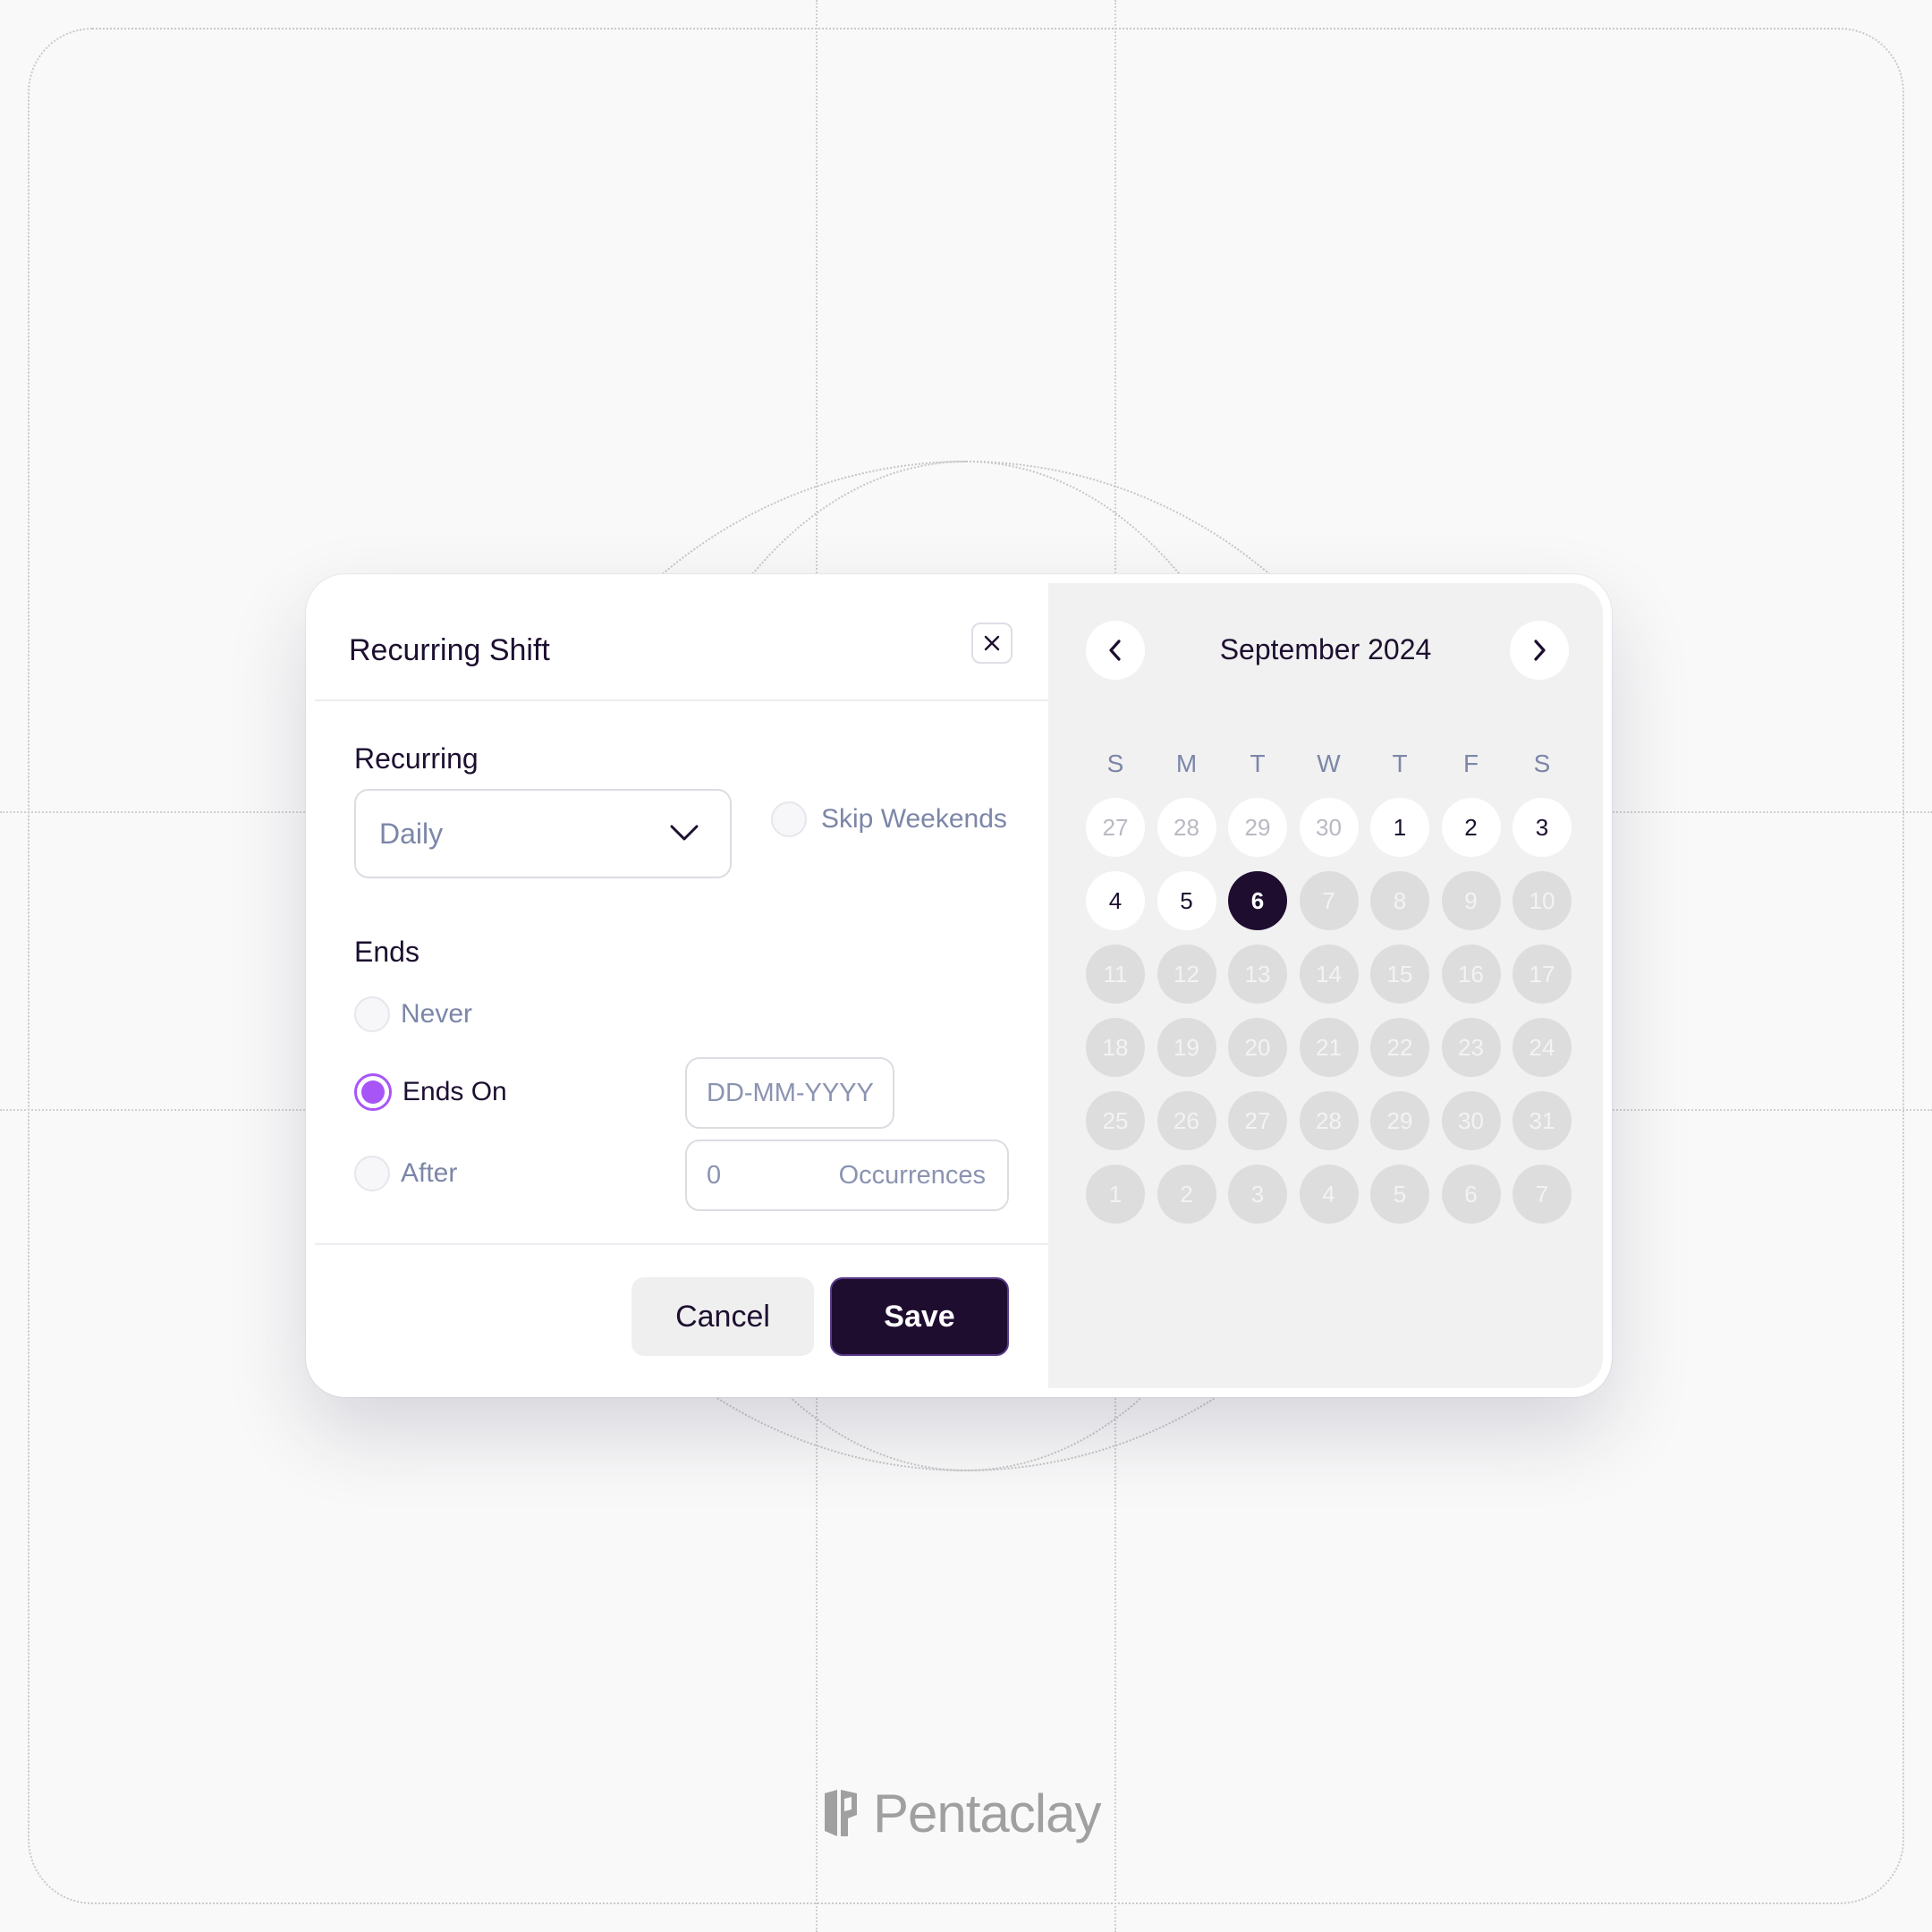  I want to click on chevron-down-icon, so click(684, 833).